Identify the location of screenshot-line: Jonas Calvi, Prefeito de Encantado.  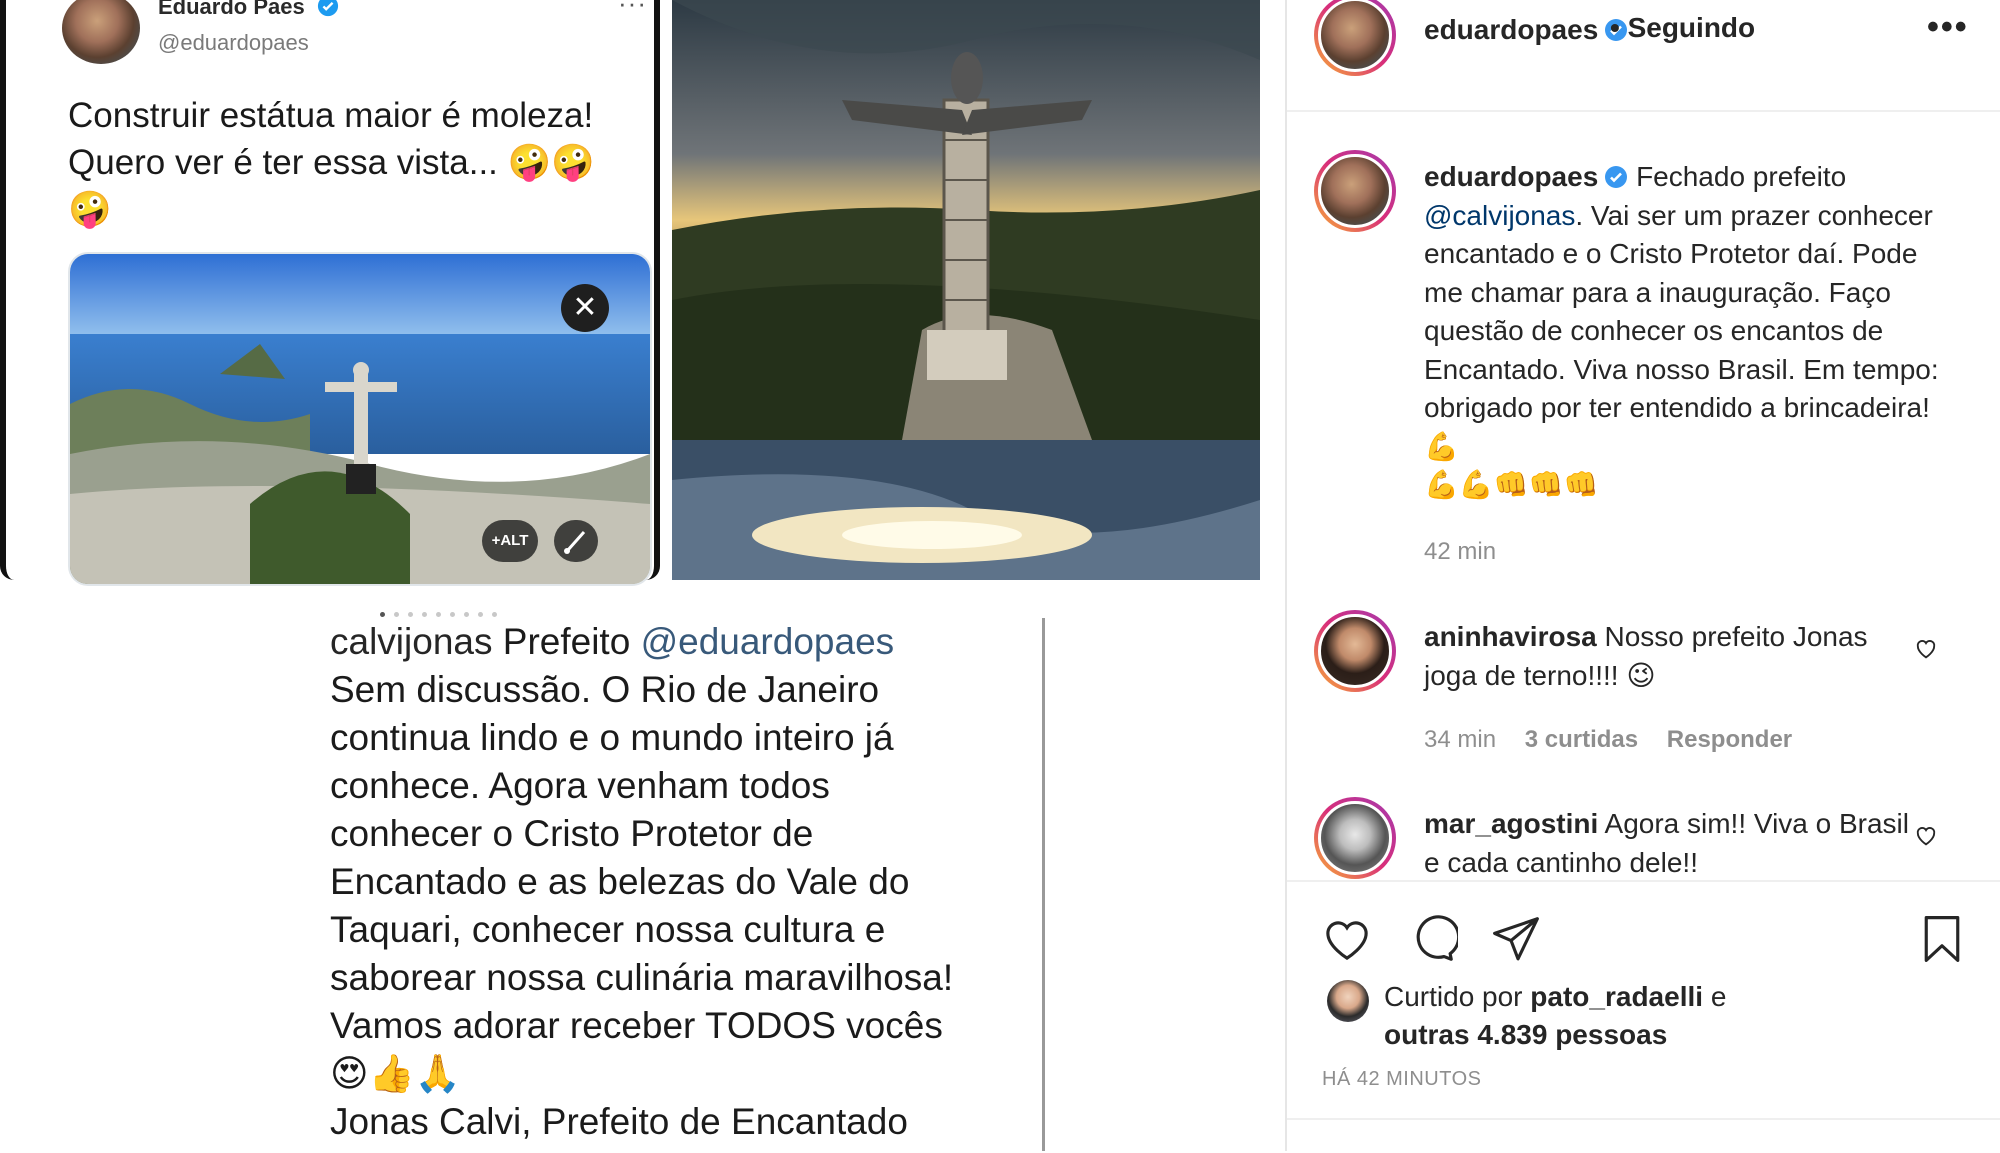
(619, 1121).